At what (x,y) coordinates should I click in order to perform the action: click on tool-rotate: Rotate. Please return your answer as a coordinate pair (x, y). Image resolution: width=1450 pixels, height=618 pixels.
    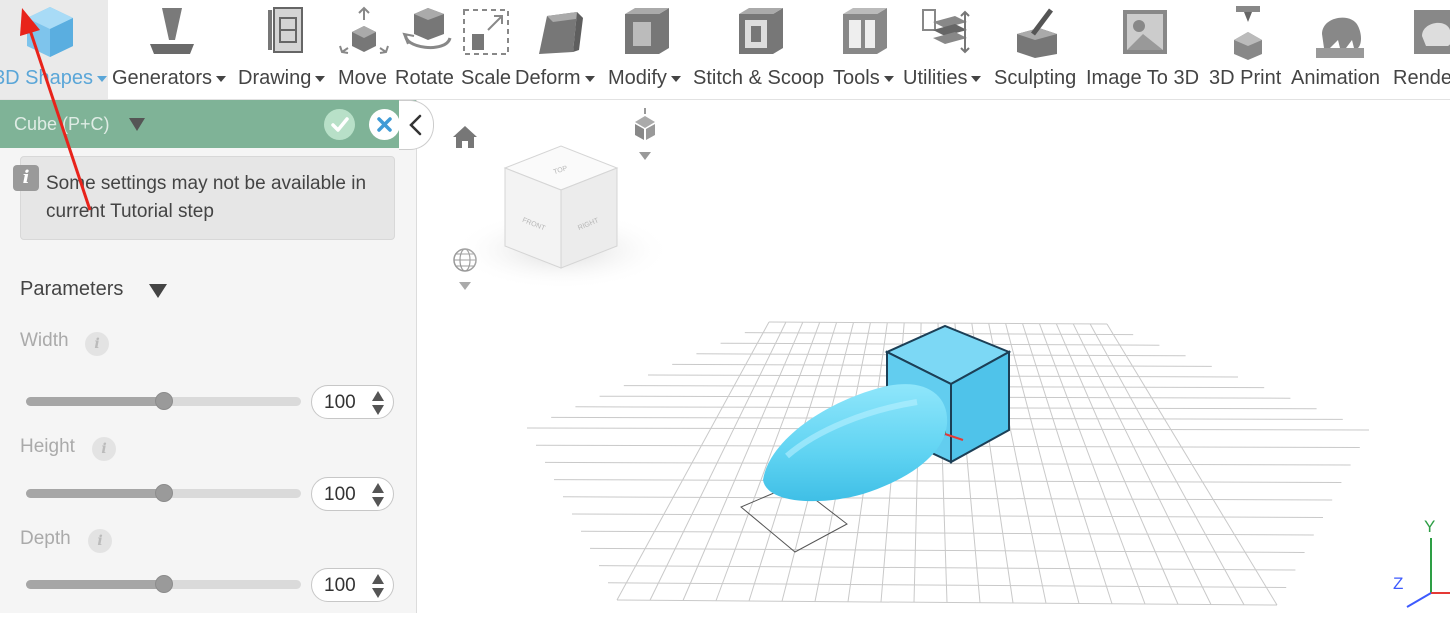
    Looking at the image, I should click on (425, 49).